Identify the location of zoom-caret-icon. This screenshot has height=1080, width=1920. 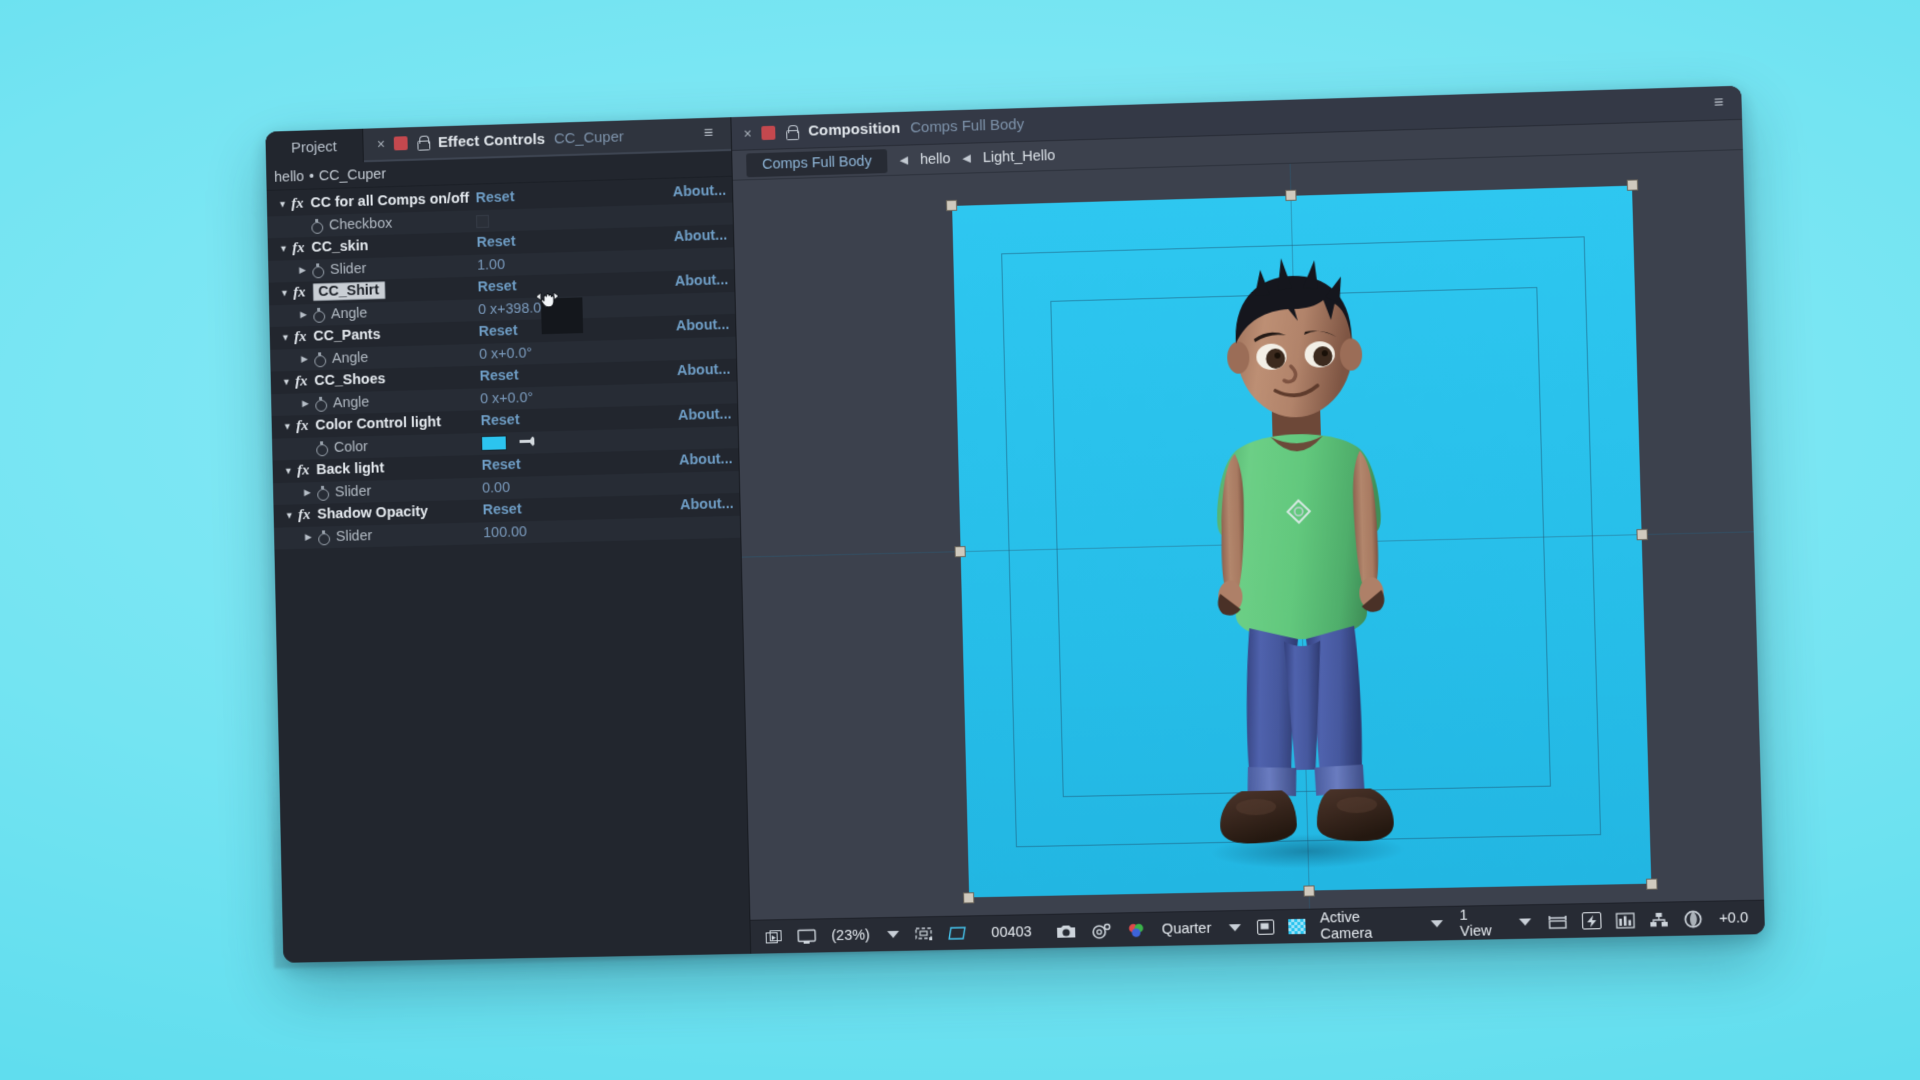
(892, 934).